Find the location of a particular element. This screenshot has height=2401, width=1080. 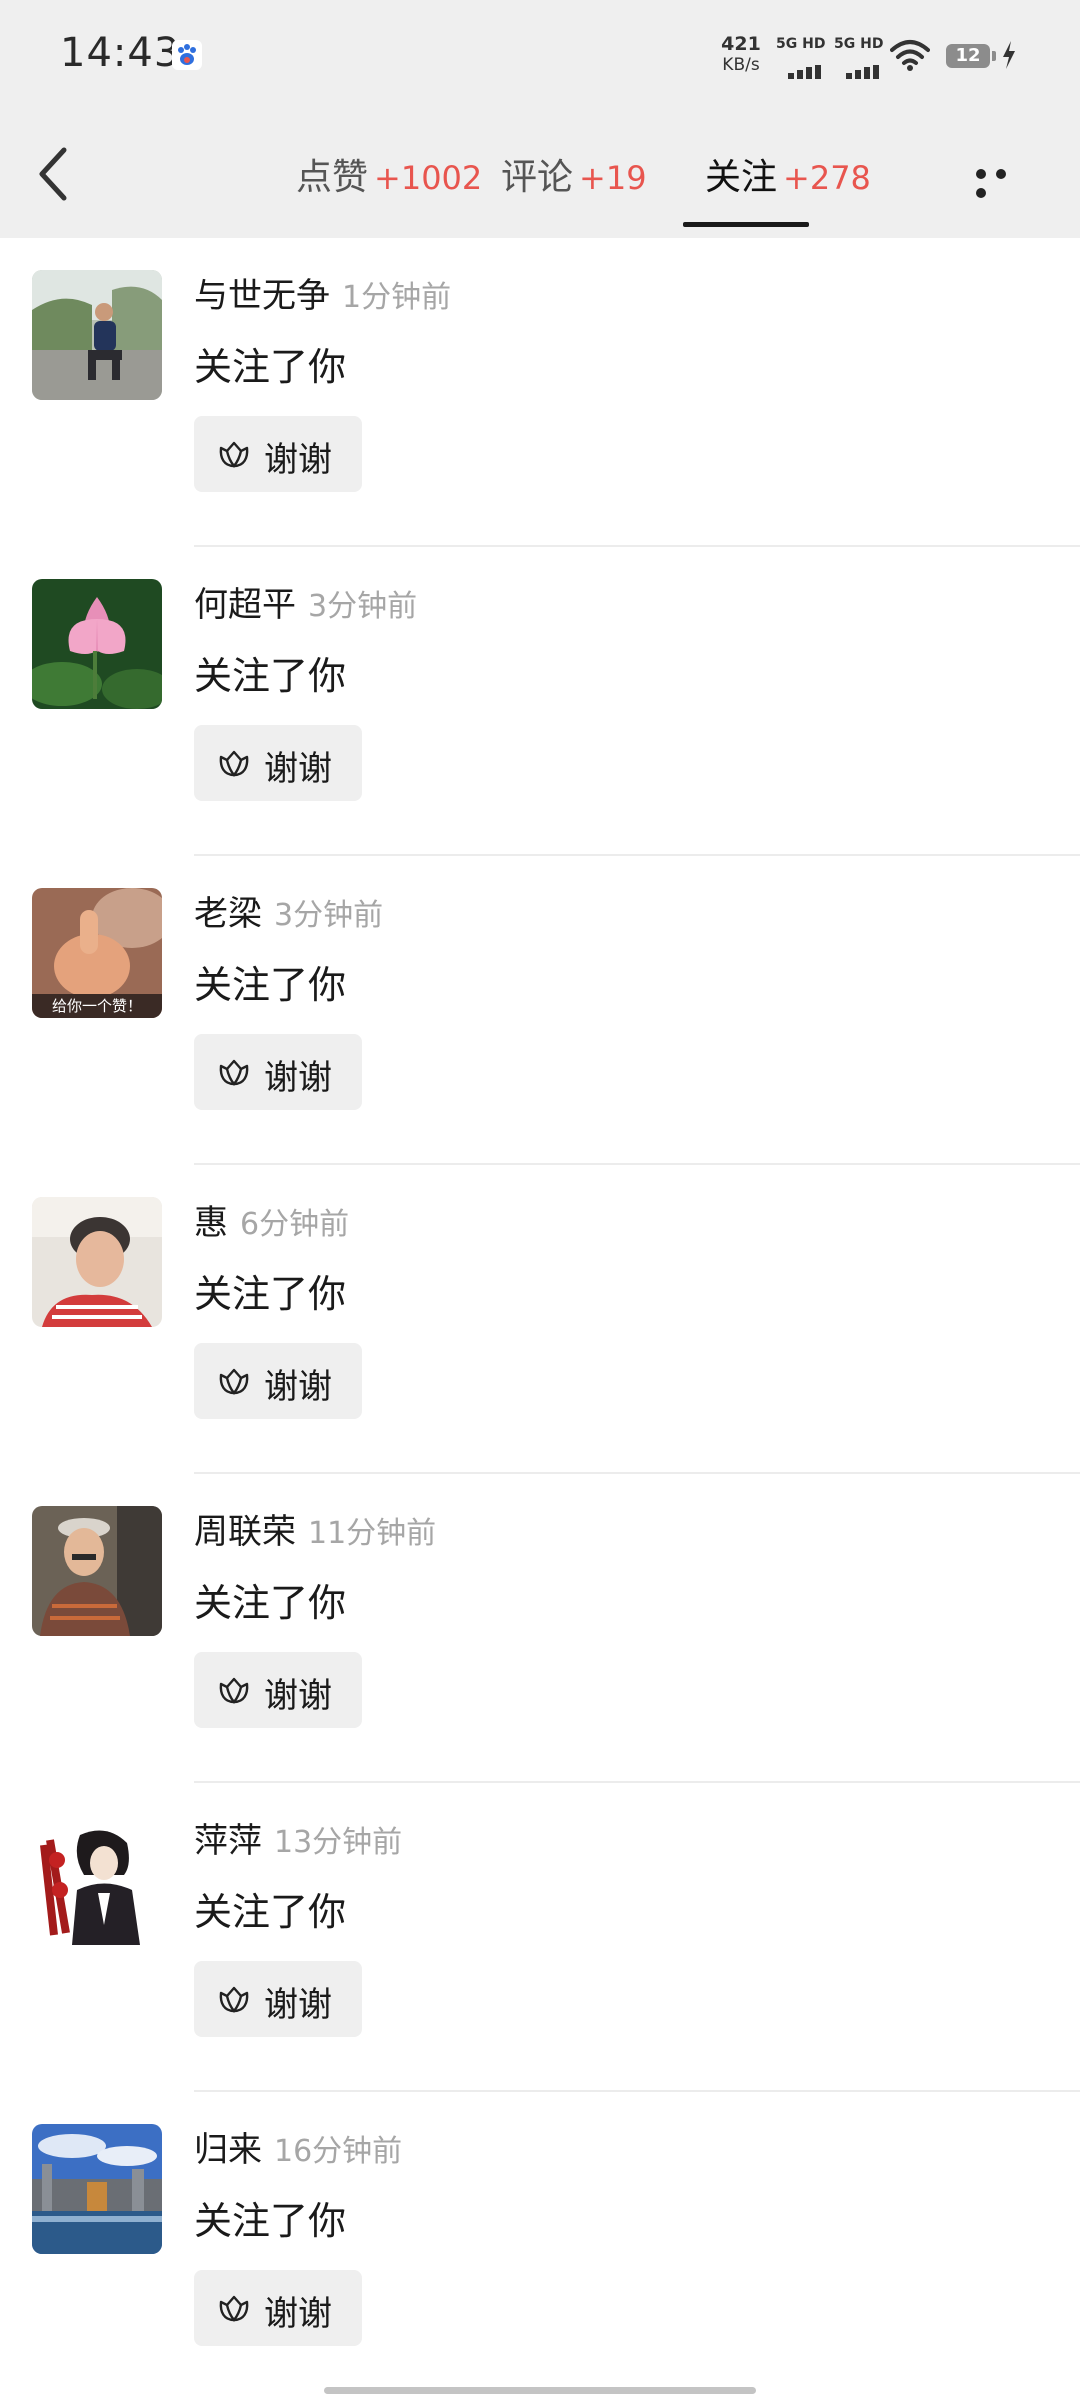

name-line: 周联荣 11分钟前 is located at coordinates (315, 1528).